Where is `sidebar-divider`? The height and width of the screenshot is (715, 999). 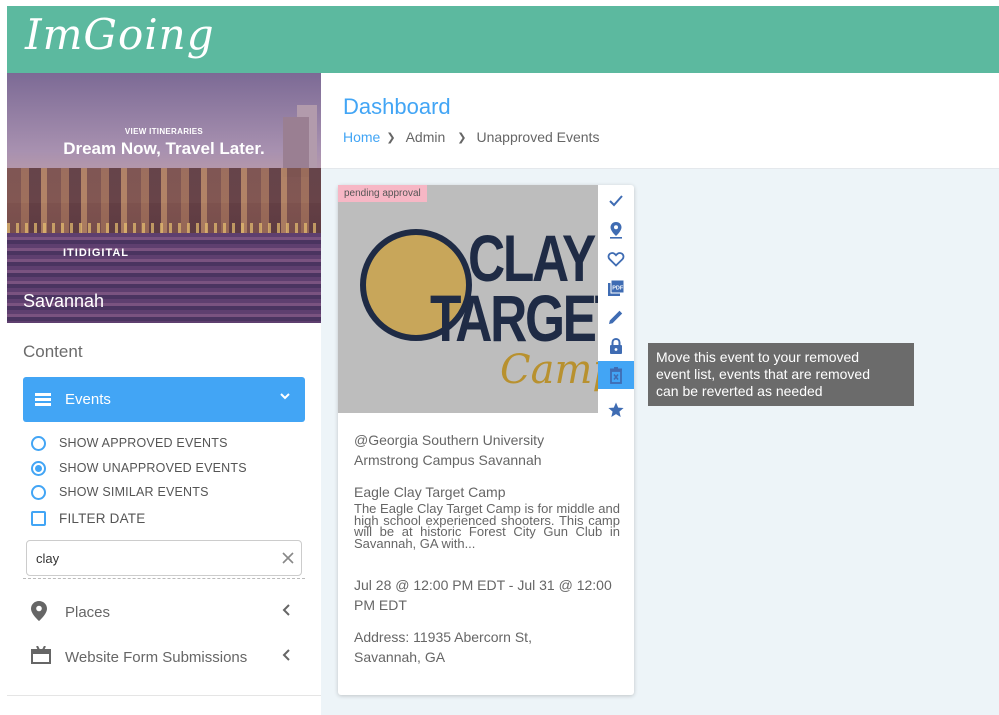
sidebar-divider is located at coordinates (164, 695).